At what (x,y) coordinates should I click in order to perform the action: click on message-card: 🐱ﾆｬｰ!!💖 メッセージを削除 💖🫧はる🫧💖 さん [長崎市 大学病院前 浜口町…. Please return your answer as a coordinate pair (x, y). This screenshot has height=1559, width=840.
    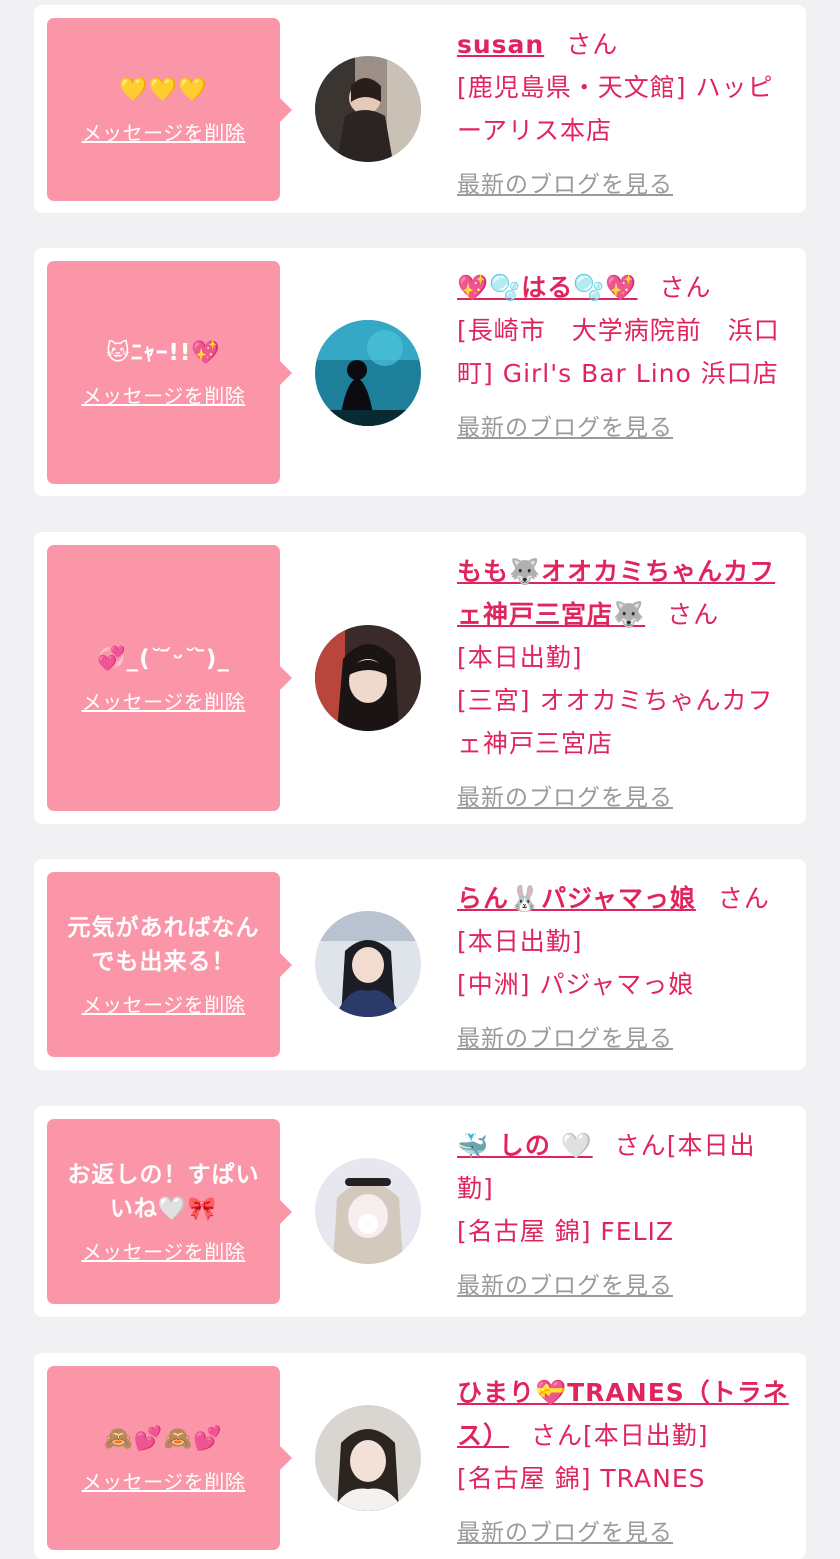
    Looking at the image, I should click on (420, 372).